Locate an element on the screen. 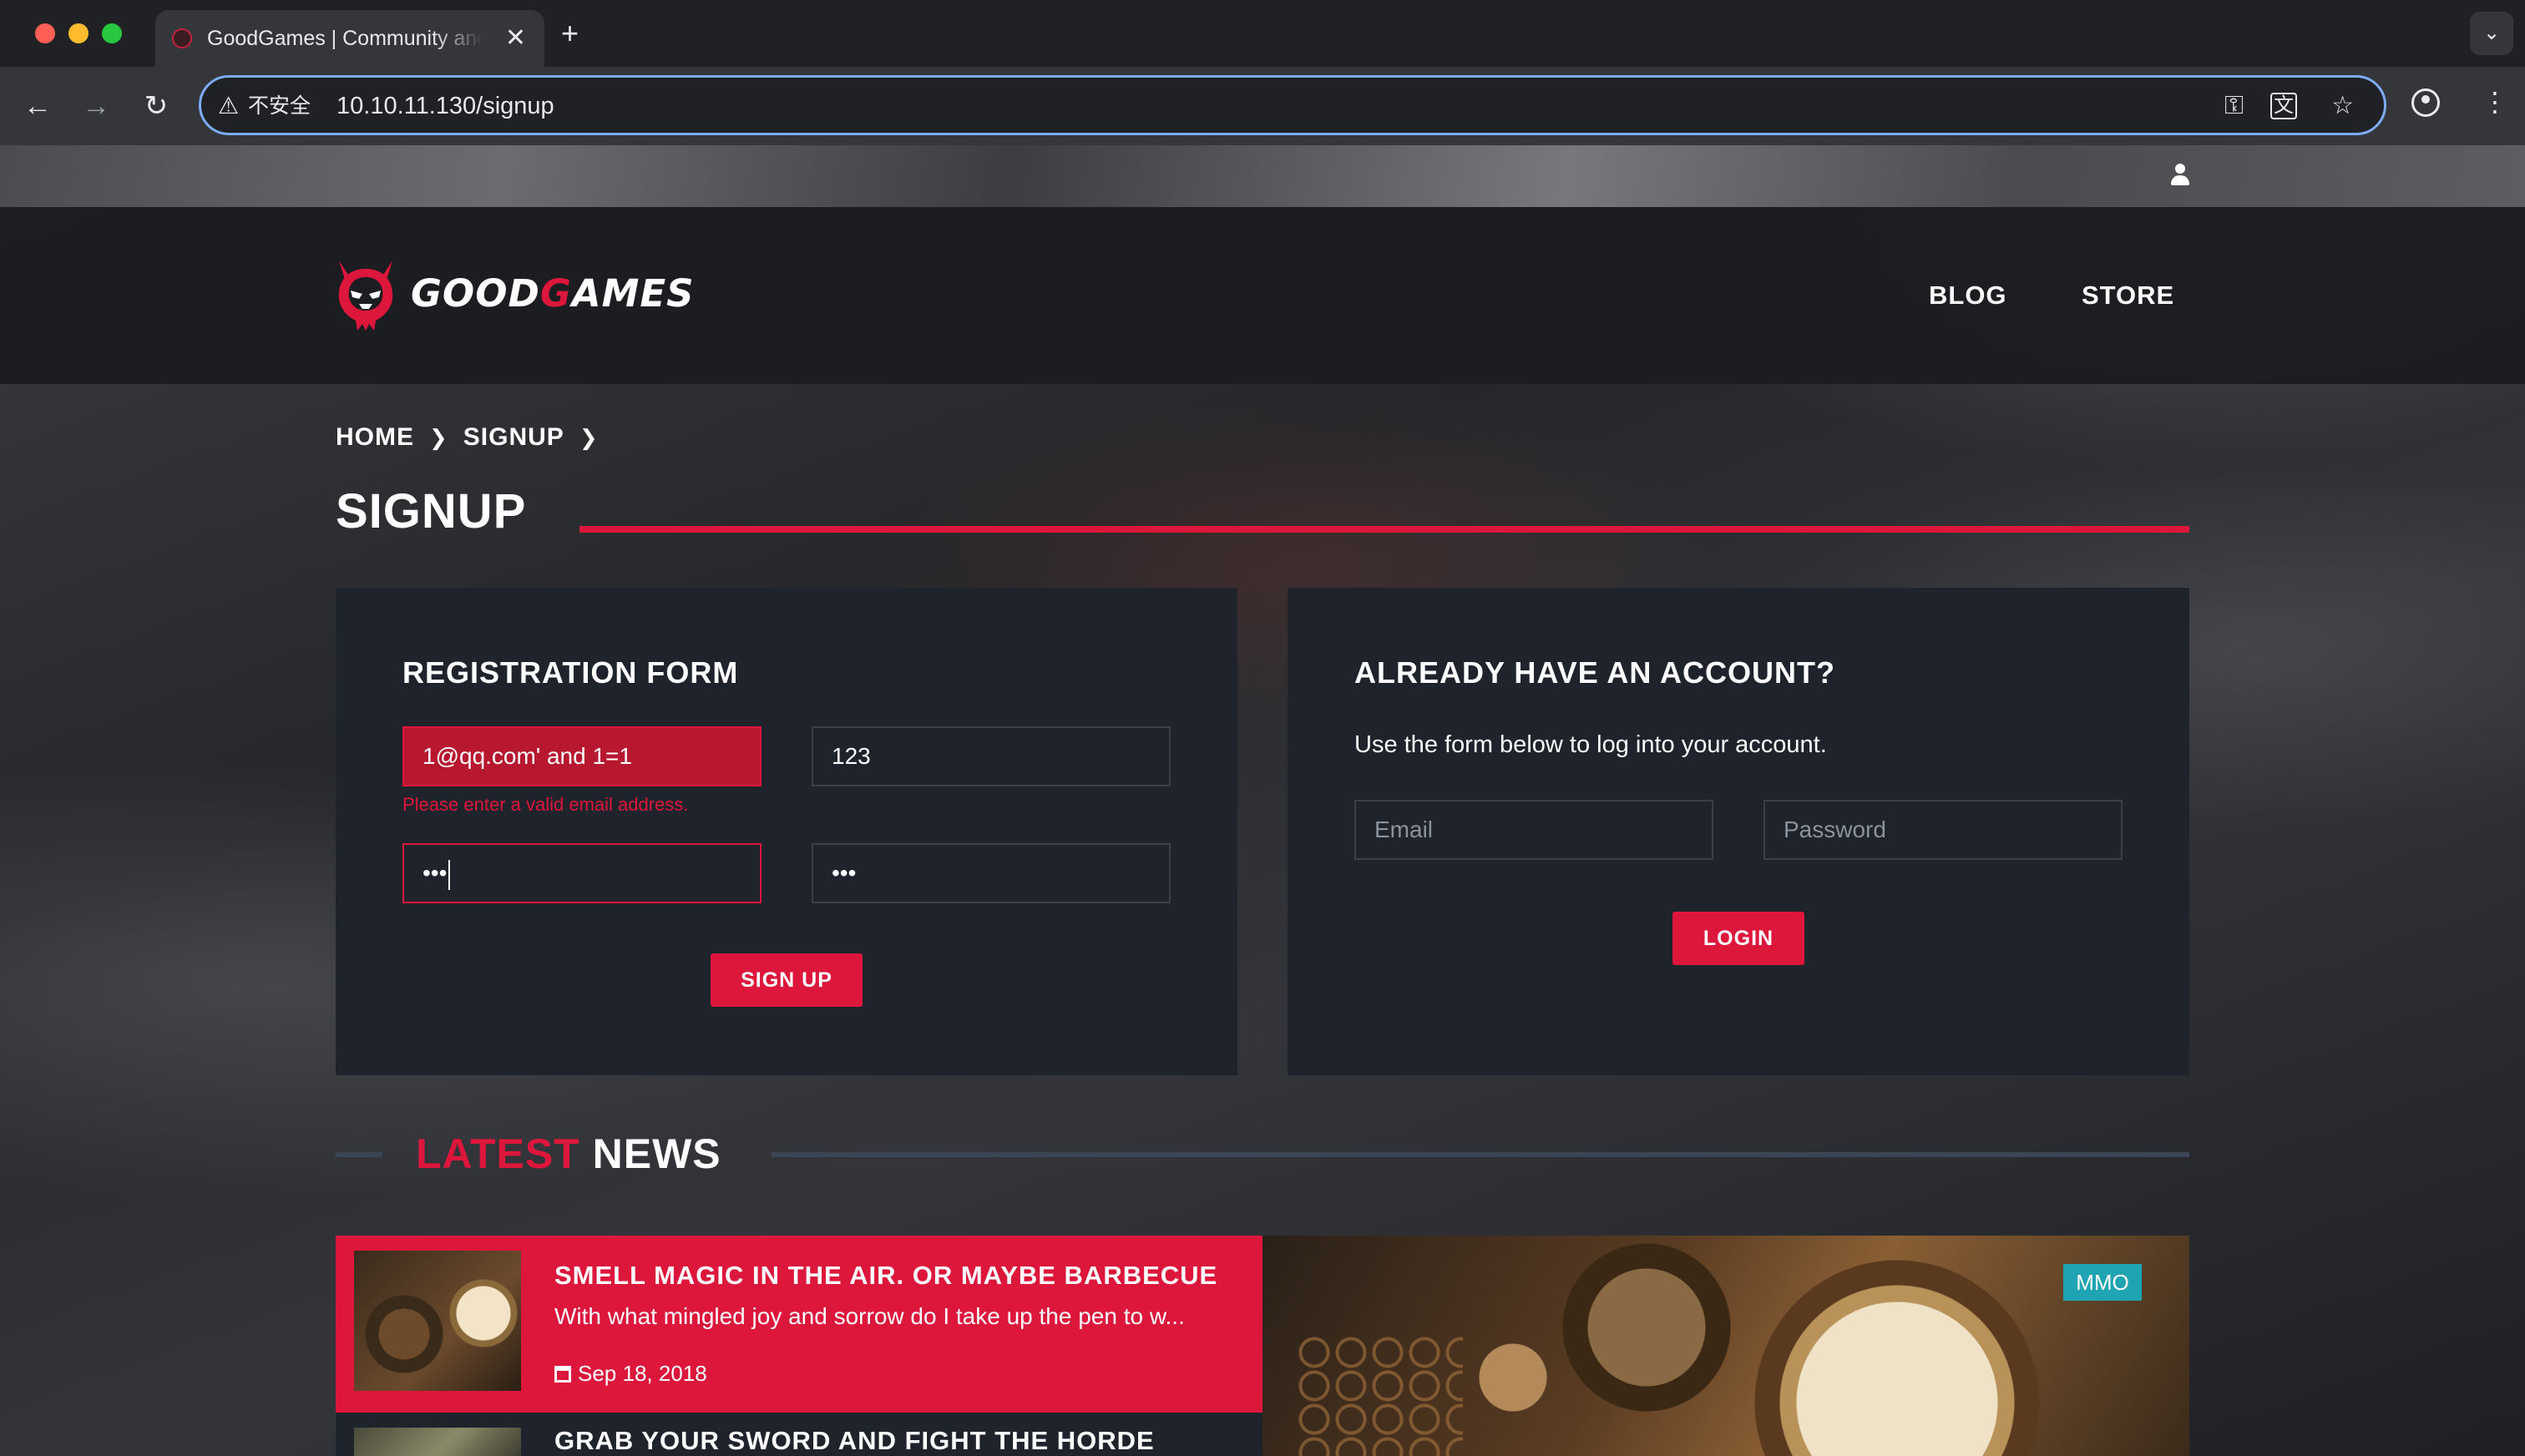 Image resolution: width=2525 pixels, height=1456 pixels. sign-up-button: SIGN UP is located at coordinates (787, 980).